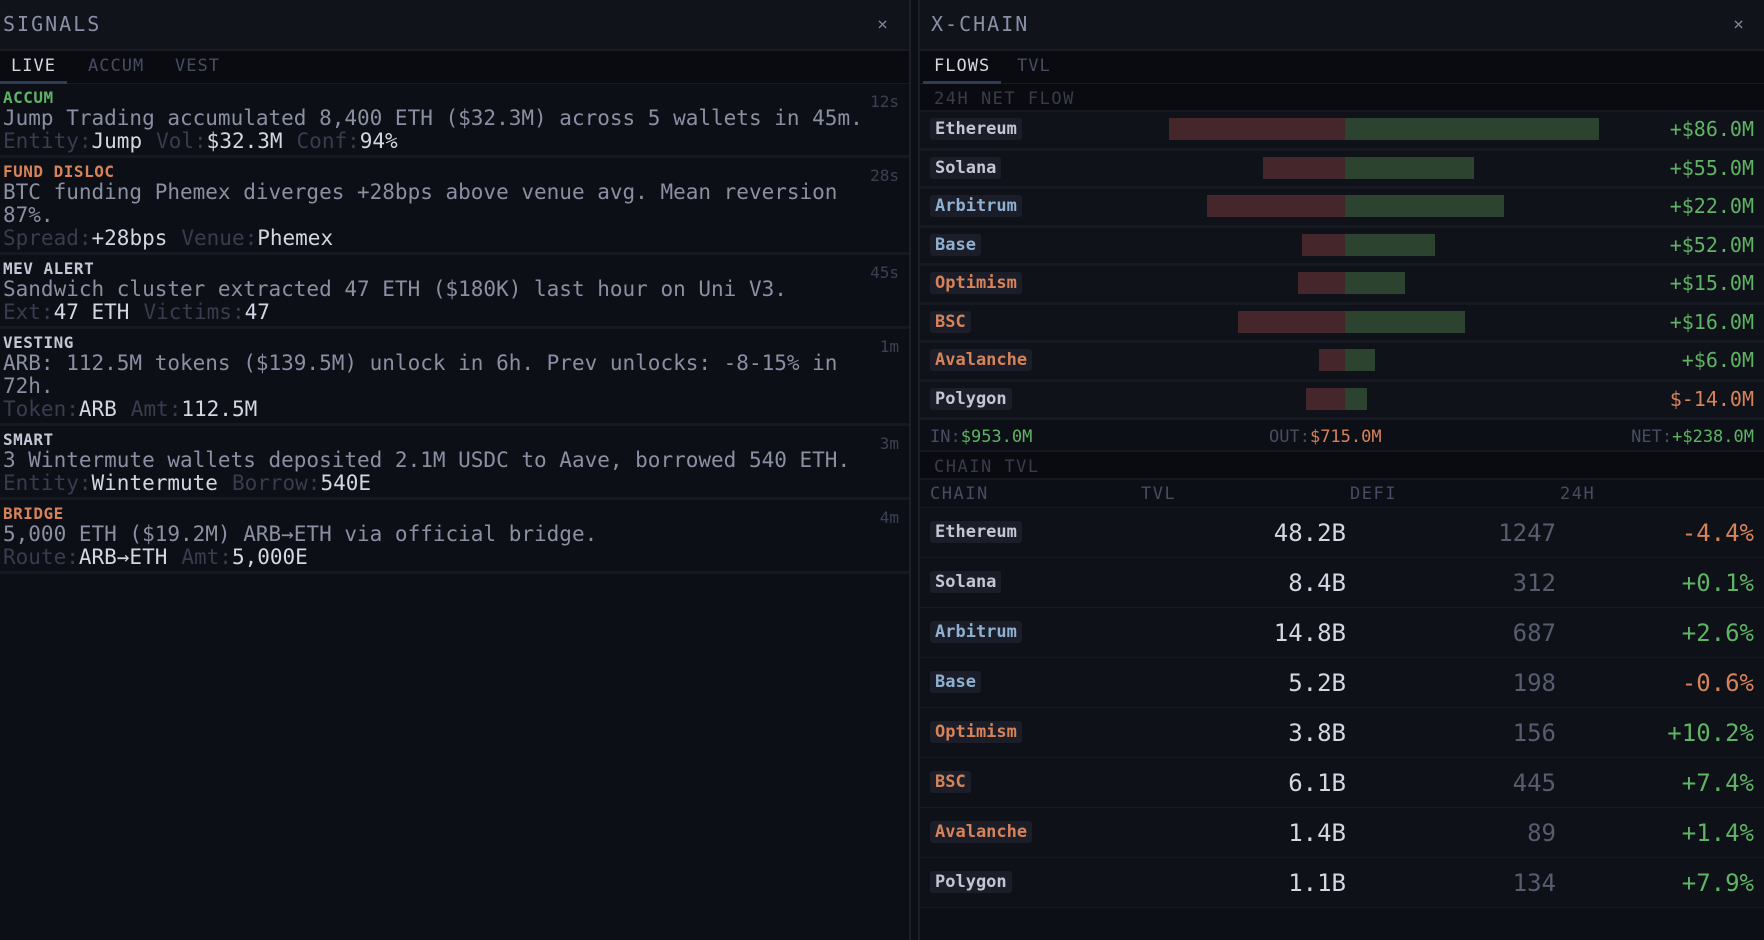 The width and height of the screenshot is (1764, 940). Describe the element at coordinates (962, 70) in the screenshot. I see `tab-flows: FLOWS` at that location.